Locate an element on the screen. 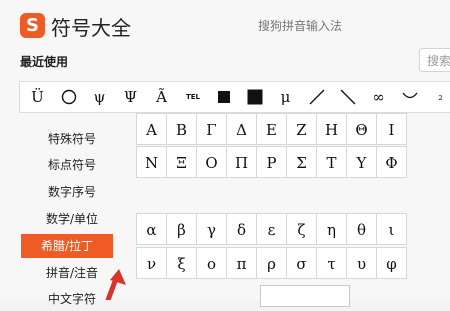 The height and width of the screenshot is (311, 450). symbol-cell: Ε is located at coordinates (271, 129).